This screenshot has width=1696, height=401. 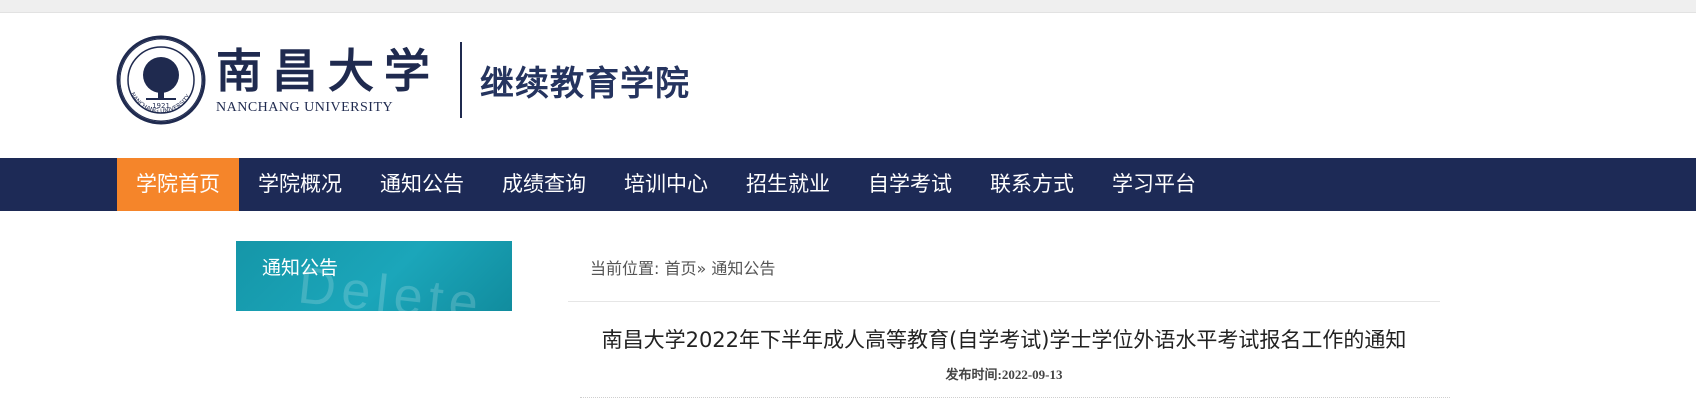 I want to click on article-meta: 发布时间:2022-09-13, so click(x=1004, y=373).